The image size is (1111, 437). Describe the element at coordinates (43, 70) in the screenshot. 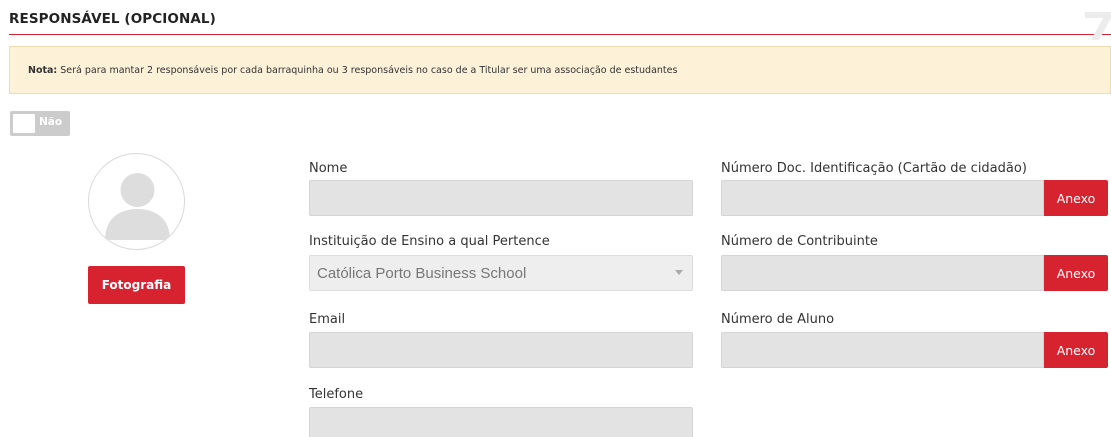

I see `note-label: Nota:` at that location.